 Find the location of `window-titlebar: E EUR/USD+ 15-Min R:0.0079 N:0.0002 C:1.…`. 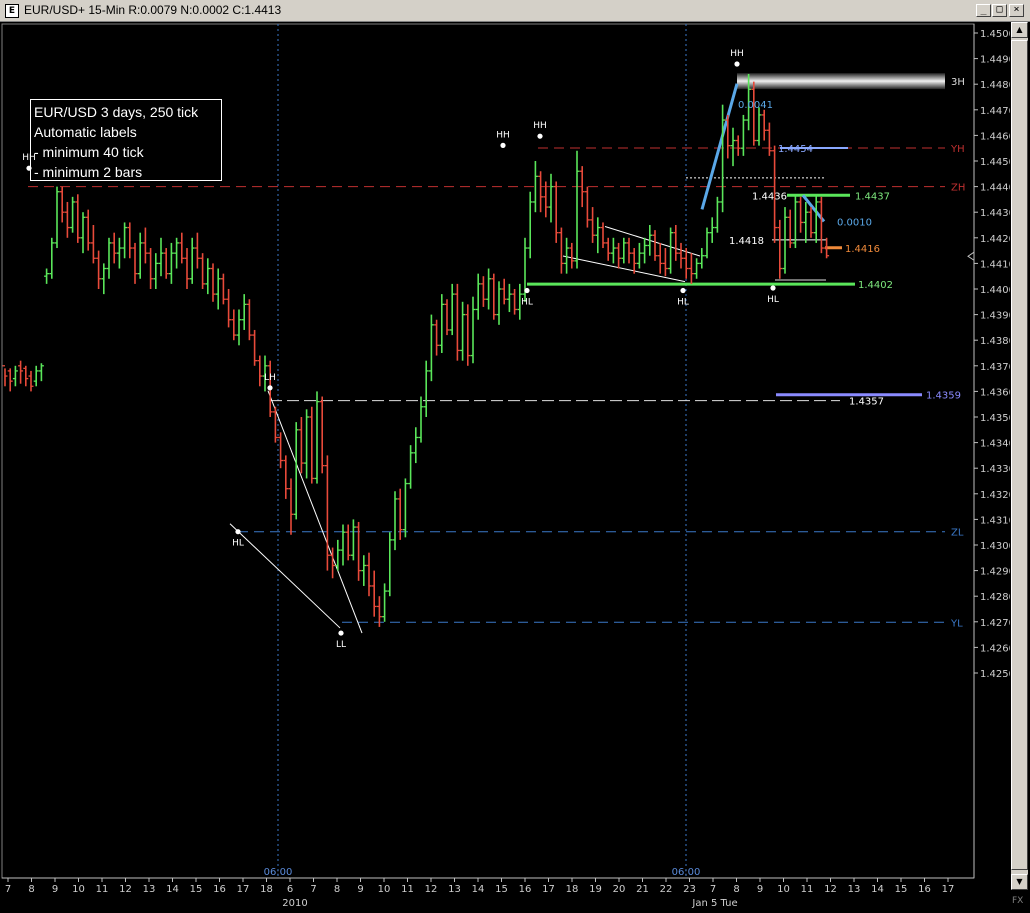

window-titlebar: E EUR/USD+ 15-Min R:0.0079 N:0.0002 C:1.… is located at coordinates (515, 11).